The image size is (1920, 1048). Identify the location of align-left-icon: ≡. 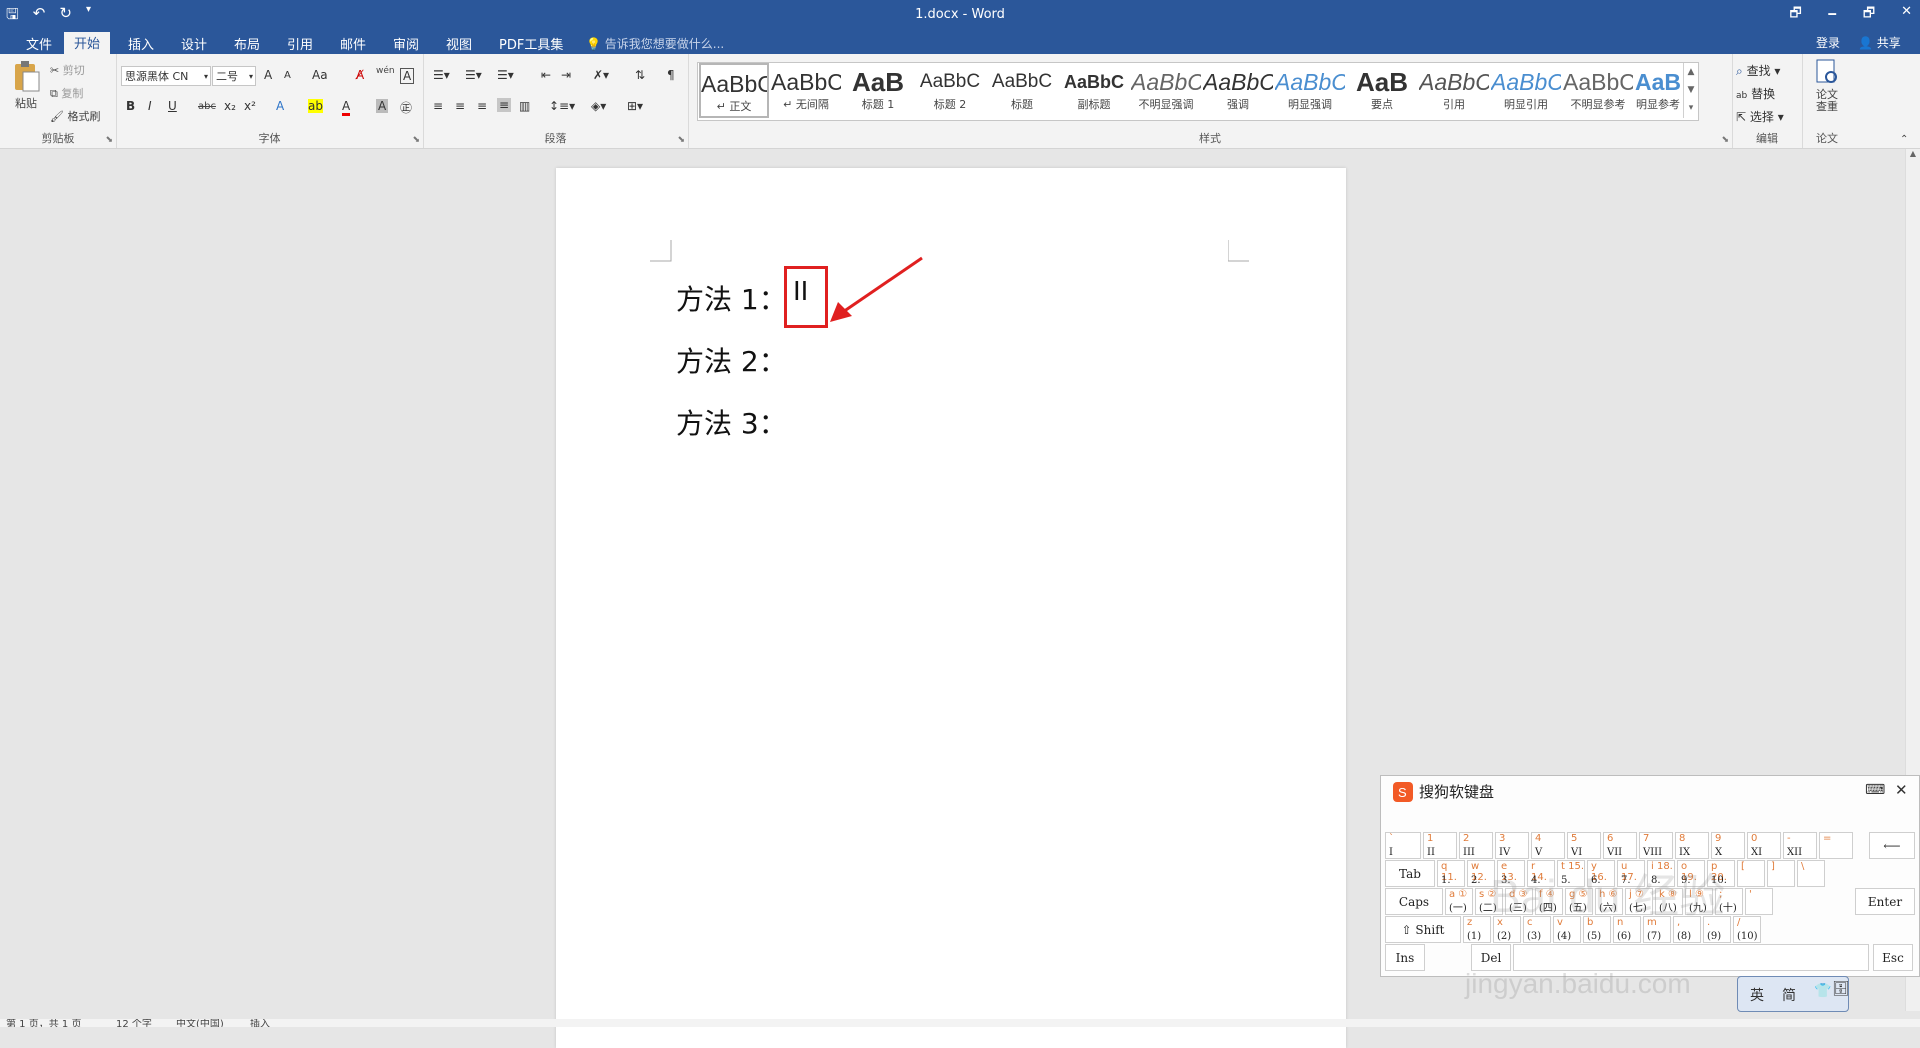
(438, 106).